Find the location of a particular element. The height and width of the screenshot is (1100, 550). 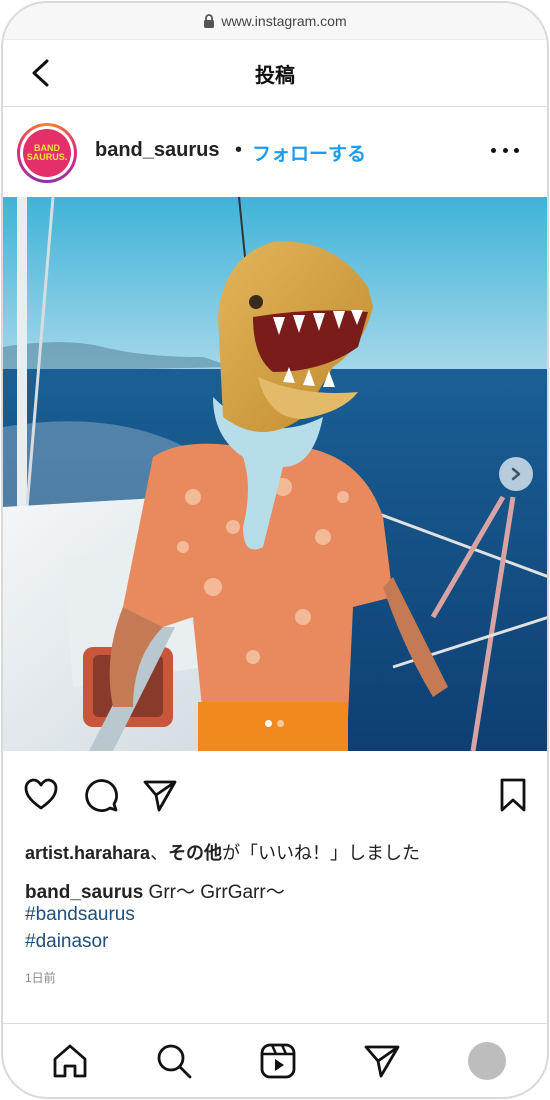

post-author-row: BAND SAURUS. band_saurus • フォローする is located at coordinates (275, 152).